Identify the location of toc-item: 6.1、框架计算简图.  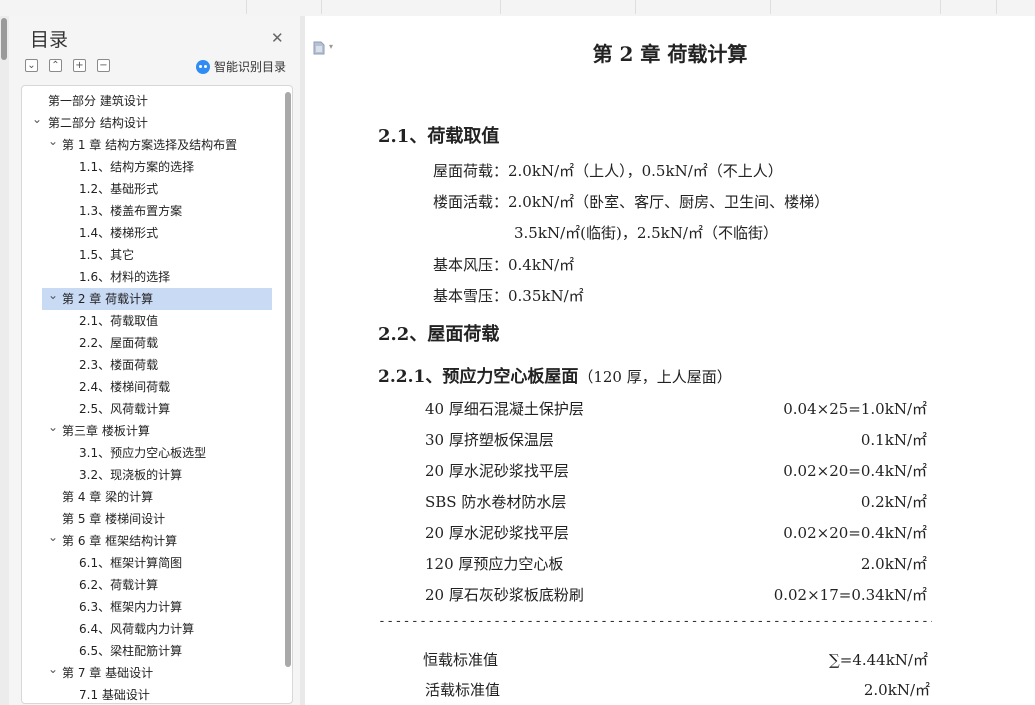
(153, 563).